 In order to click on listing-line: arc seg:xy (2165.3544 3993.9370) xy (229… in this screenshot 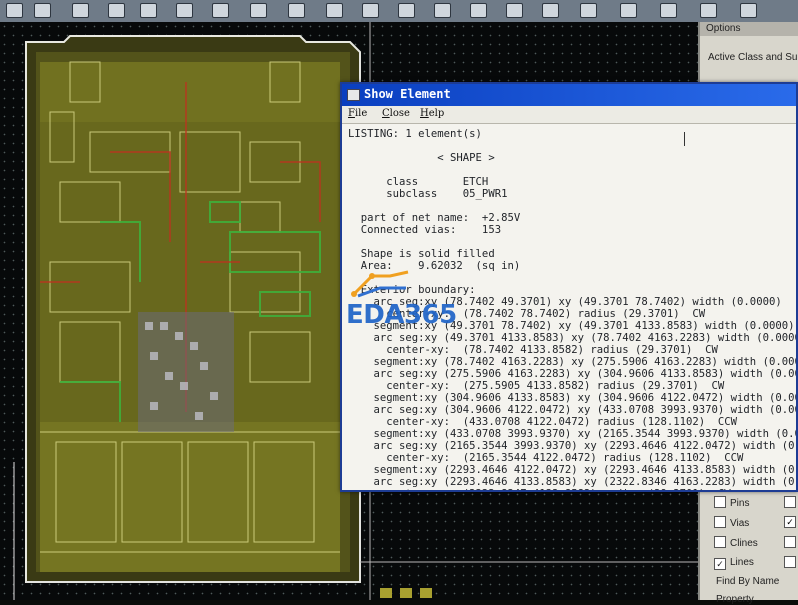, I will do `click(572, 446)`.